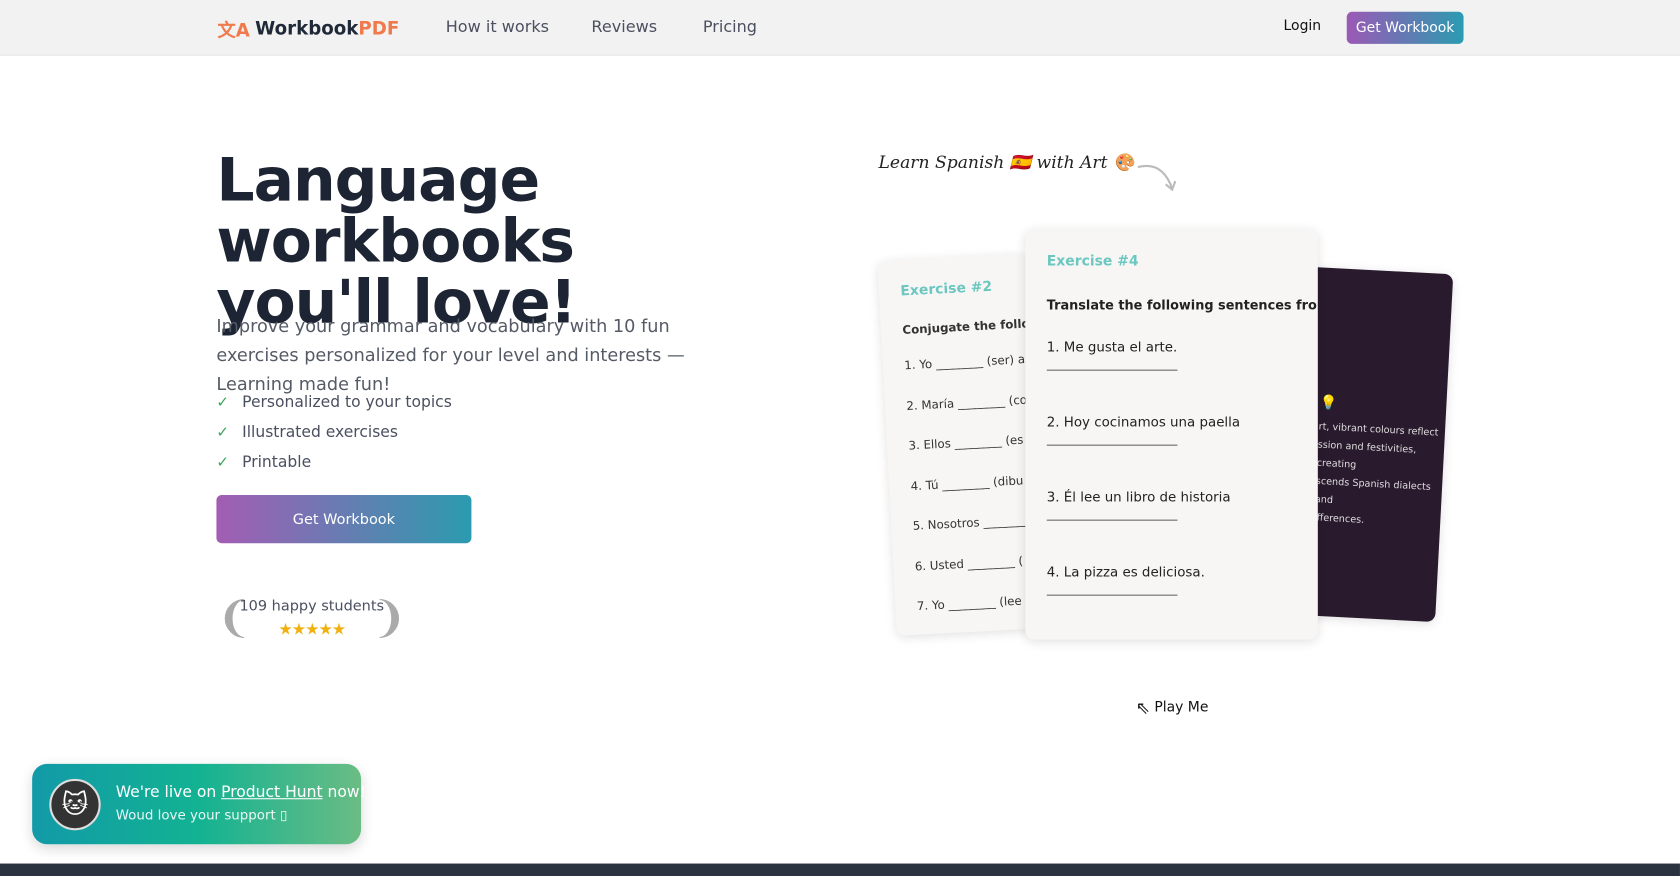 Image resolution: width=1680 pixels, height=876 pixels. Describe the element at coordinates (1157, 178) in the screenshot. I see `curved-arrow-icon` at that location.